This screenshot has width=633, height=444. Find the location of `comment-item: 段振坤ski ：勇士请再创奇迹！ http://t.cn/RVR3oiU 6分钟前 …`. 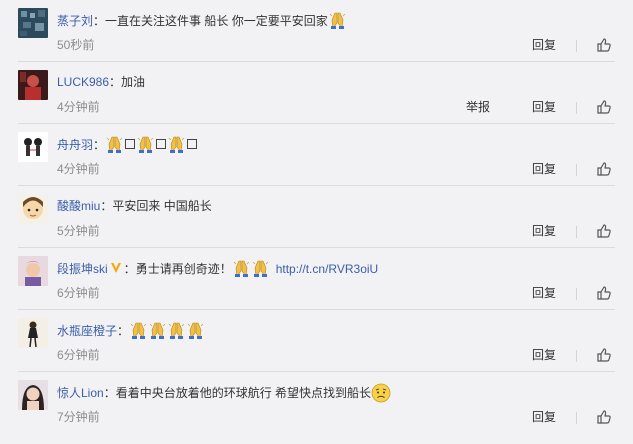

comment-item: 段振坤ski ：勇士请再创奇迹！ http://t.cn/RVR3oiU 6分钟前 … is located at coordinates (316, 279).